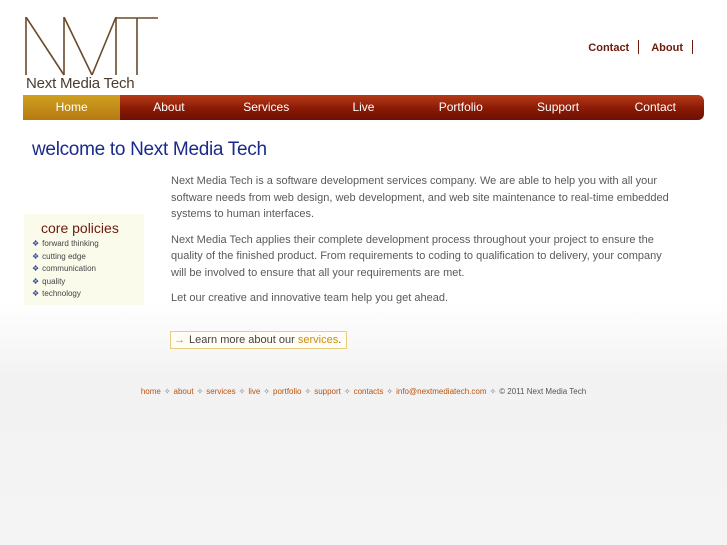 The width and height of the screenshot is (727, 545). Describe the element at coordinates (72, 107) in the screenshot. I see `nav-home: Home` at that location.